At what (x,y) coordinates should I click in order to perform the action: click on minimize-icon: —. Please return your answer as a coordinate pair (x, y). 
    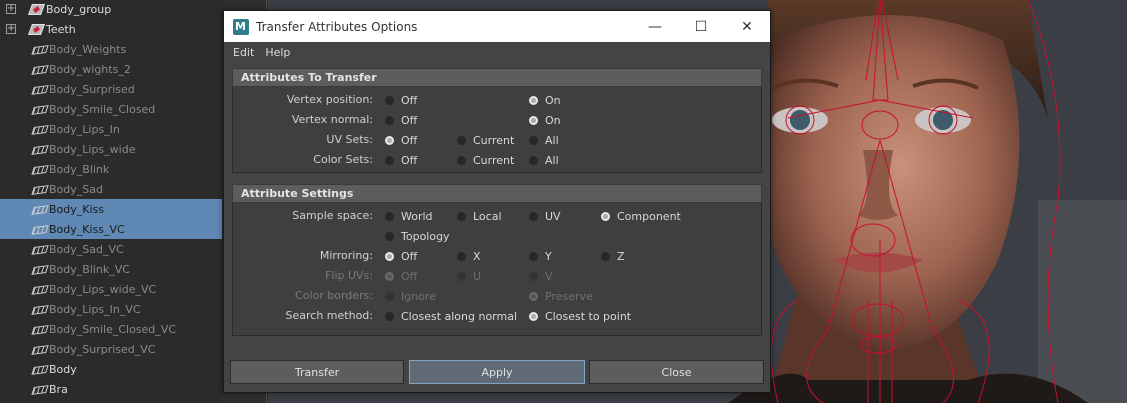
    Looking at the image, I should click on (655, 26).